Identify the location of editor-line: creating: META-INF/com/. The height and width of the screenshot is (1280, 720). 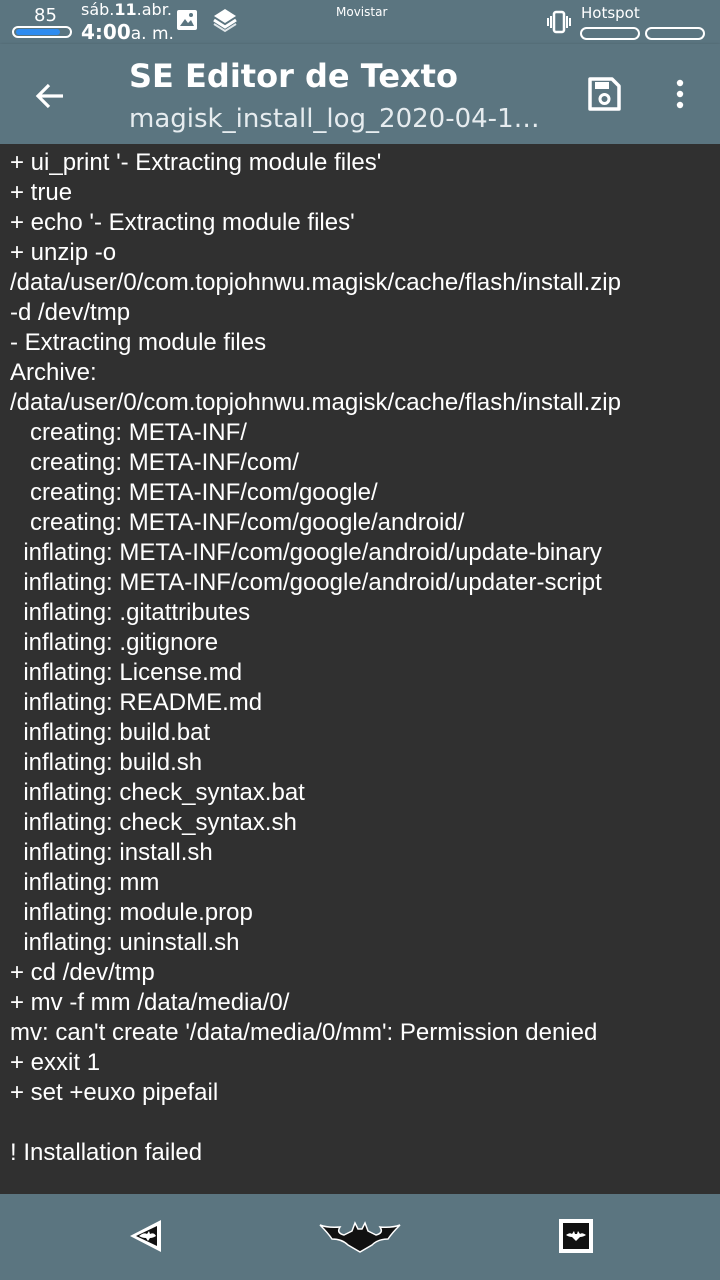
(154, 462).